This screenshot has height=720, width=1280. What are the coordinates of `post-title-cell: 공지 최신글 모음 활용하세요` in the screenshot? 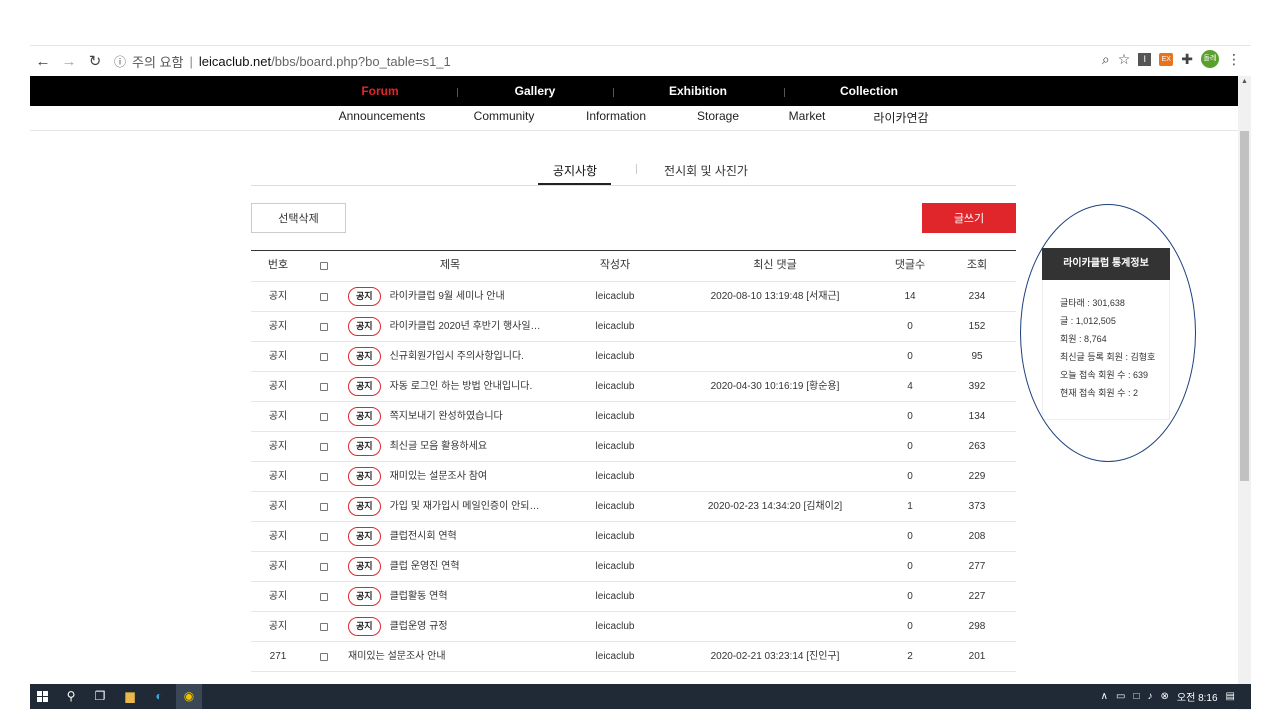 It's located at (417, 446).